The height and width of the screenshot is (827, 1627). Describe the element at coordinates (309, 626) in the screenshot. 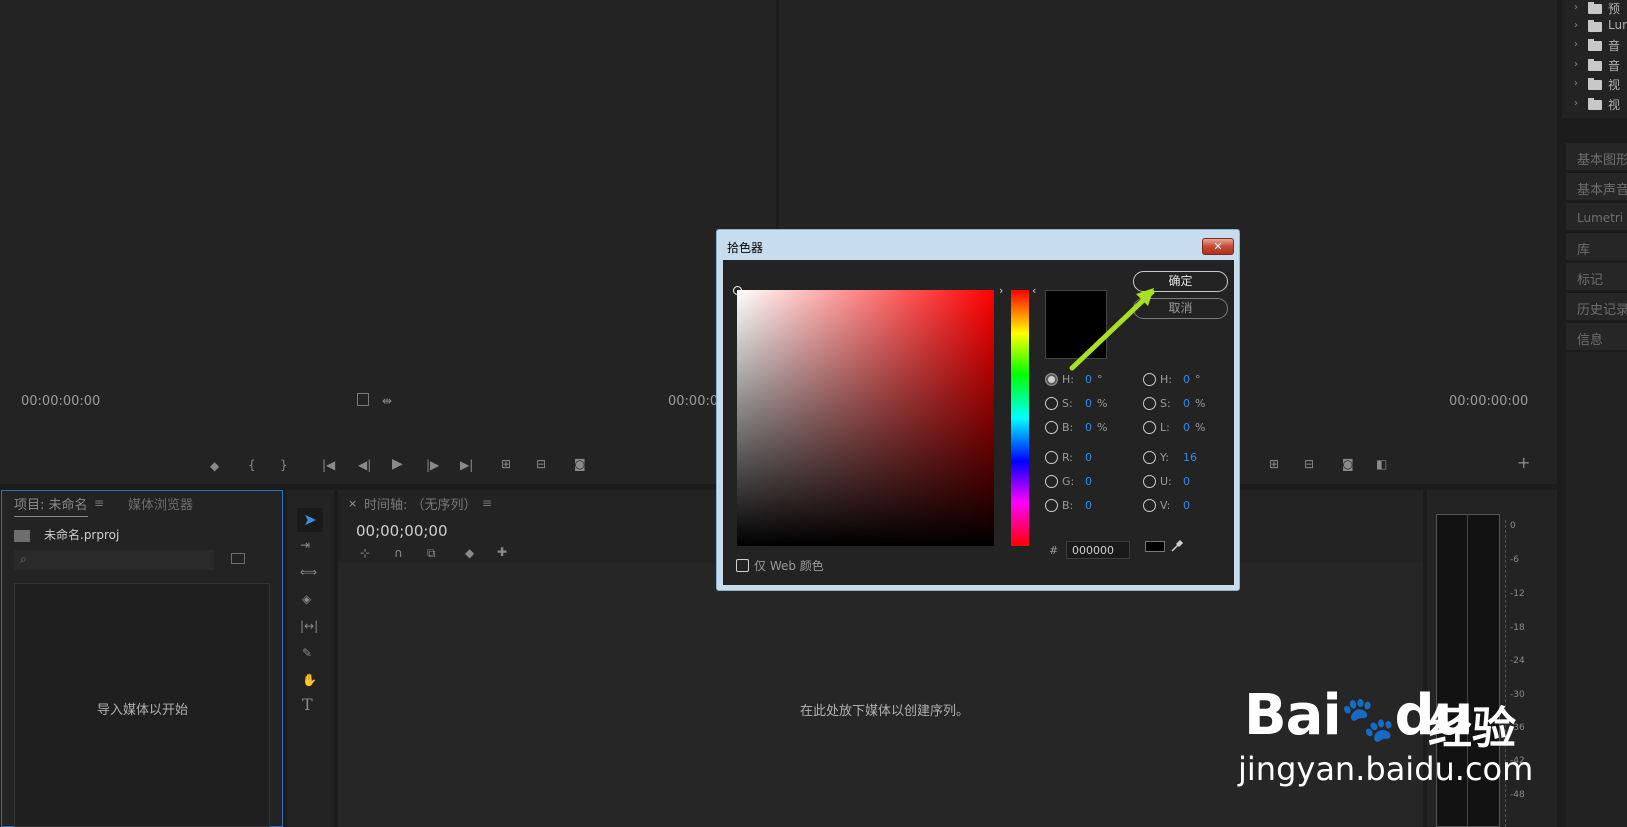

I see `slip-icon: |↔|` at that location.